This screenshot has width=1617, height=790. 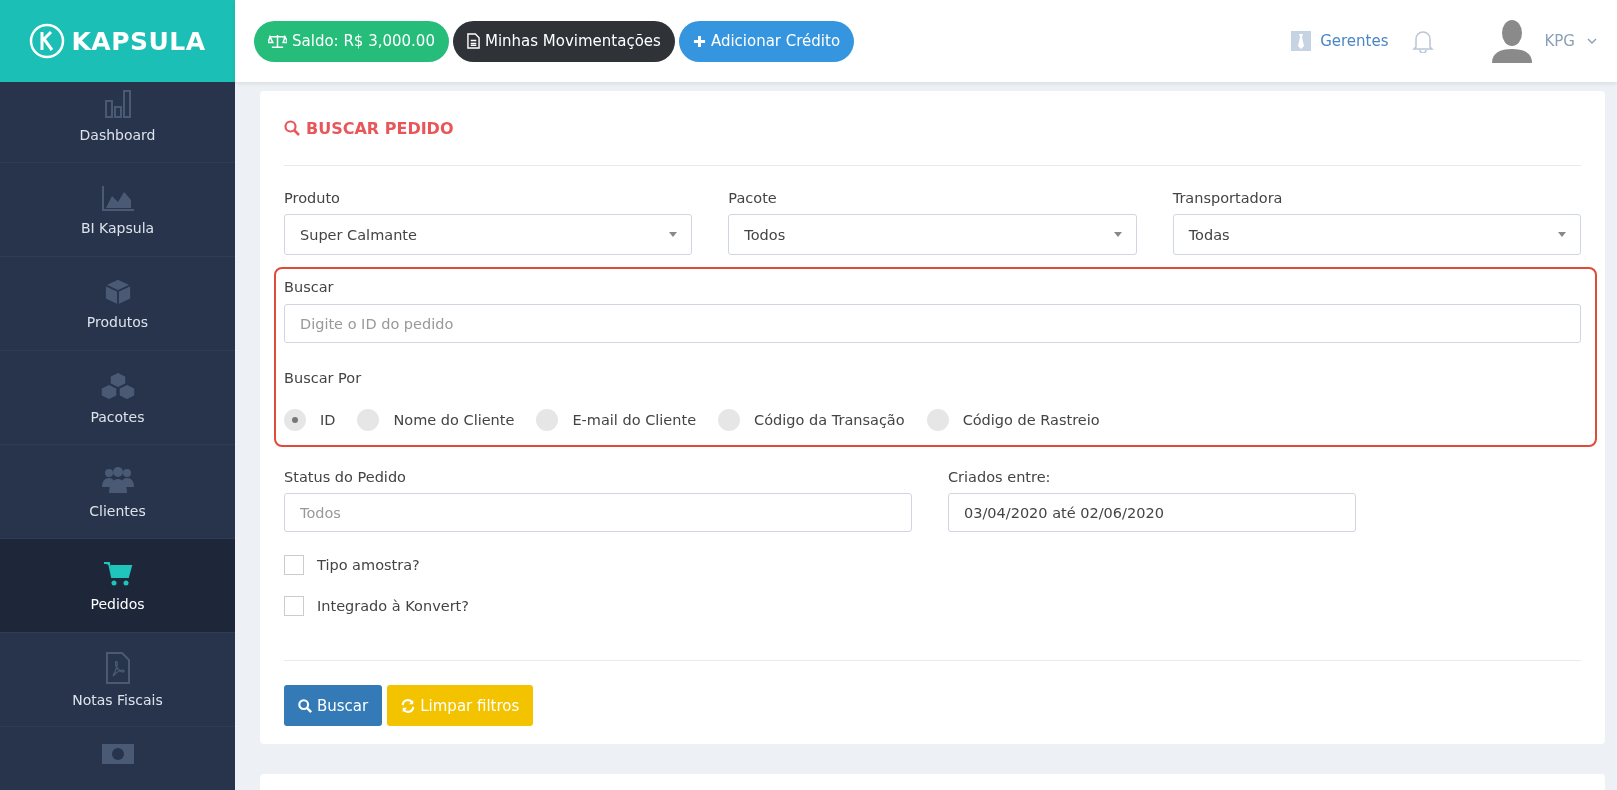 What do you see at coordinates (333, 705) in the screenshot?
I see `search-button: Buscar` at bounding box center [333, 705].